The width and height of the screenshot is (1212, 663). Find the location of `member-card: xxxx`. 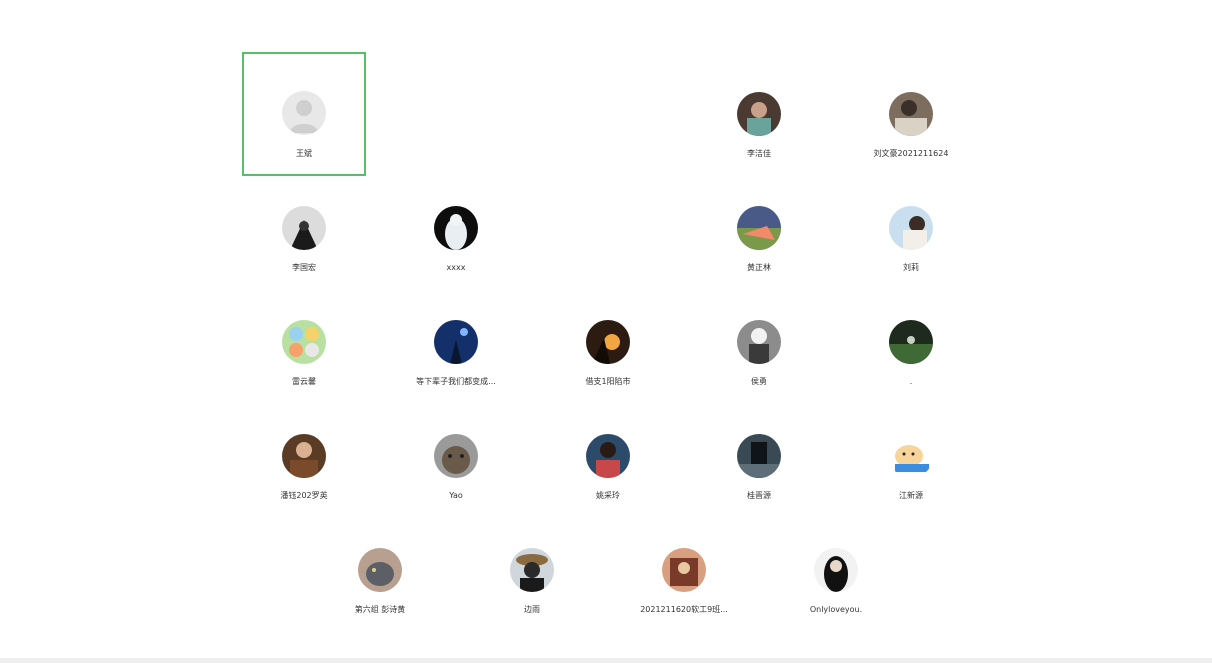

member-card: xxxx is located at coordinates (456, 228).